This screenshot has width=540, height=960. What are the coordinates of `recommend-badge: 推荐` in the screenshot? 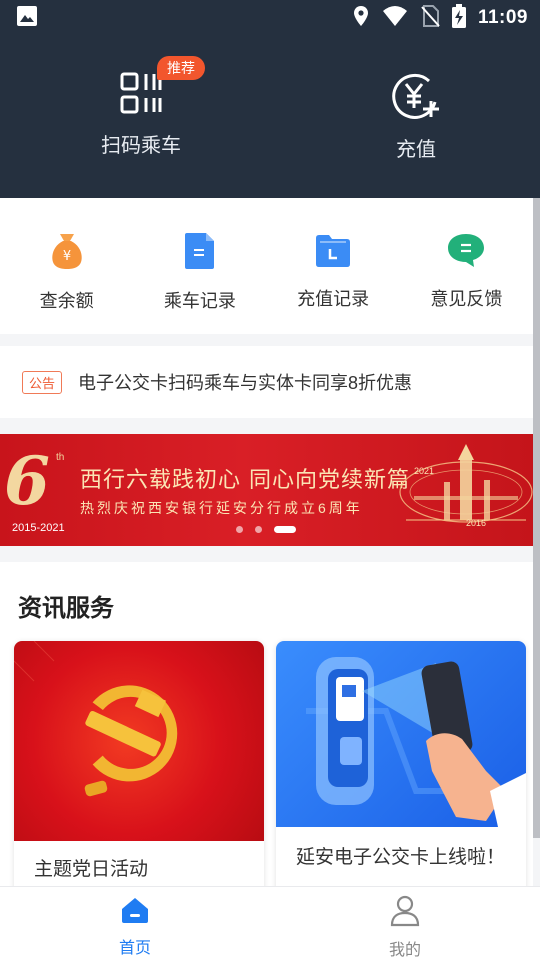 It's located at (181, 68).